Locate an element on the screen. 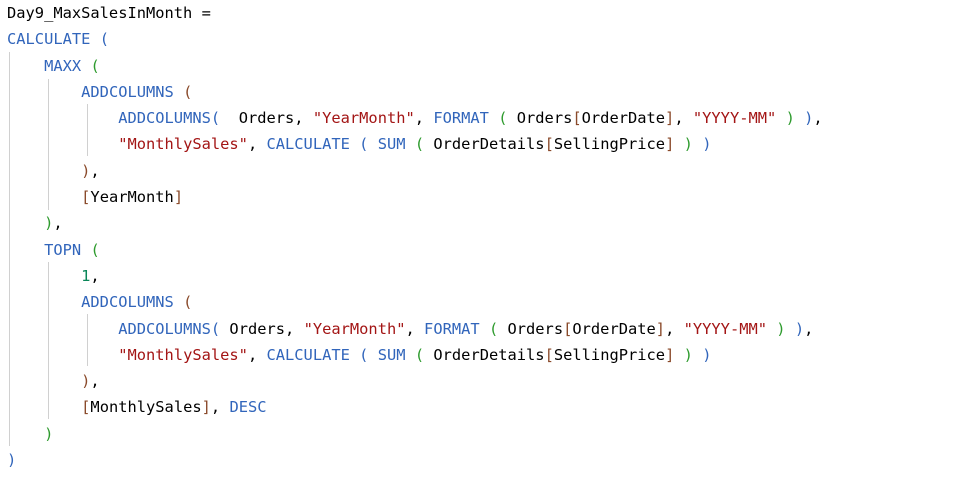 This screenshot has width=976, height=486. code-text: Orders, is located at coordinates (266, 118).